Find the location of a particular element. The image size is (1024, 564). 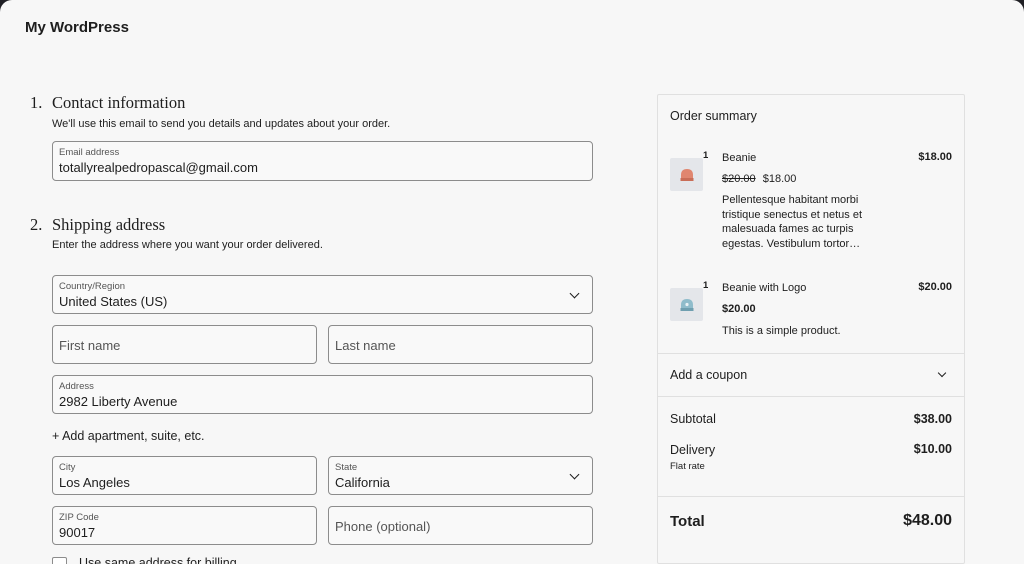

item-total: $18.00 is located at coordinates (935, 157).